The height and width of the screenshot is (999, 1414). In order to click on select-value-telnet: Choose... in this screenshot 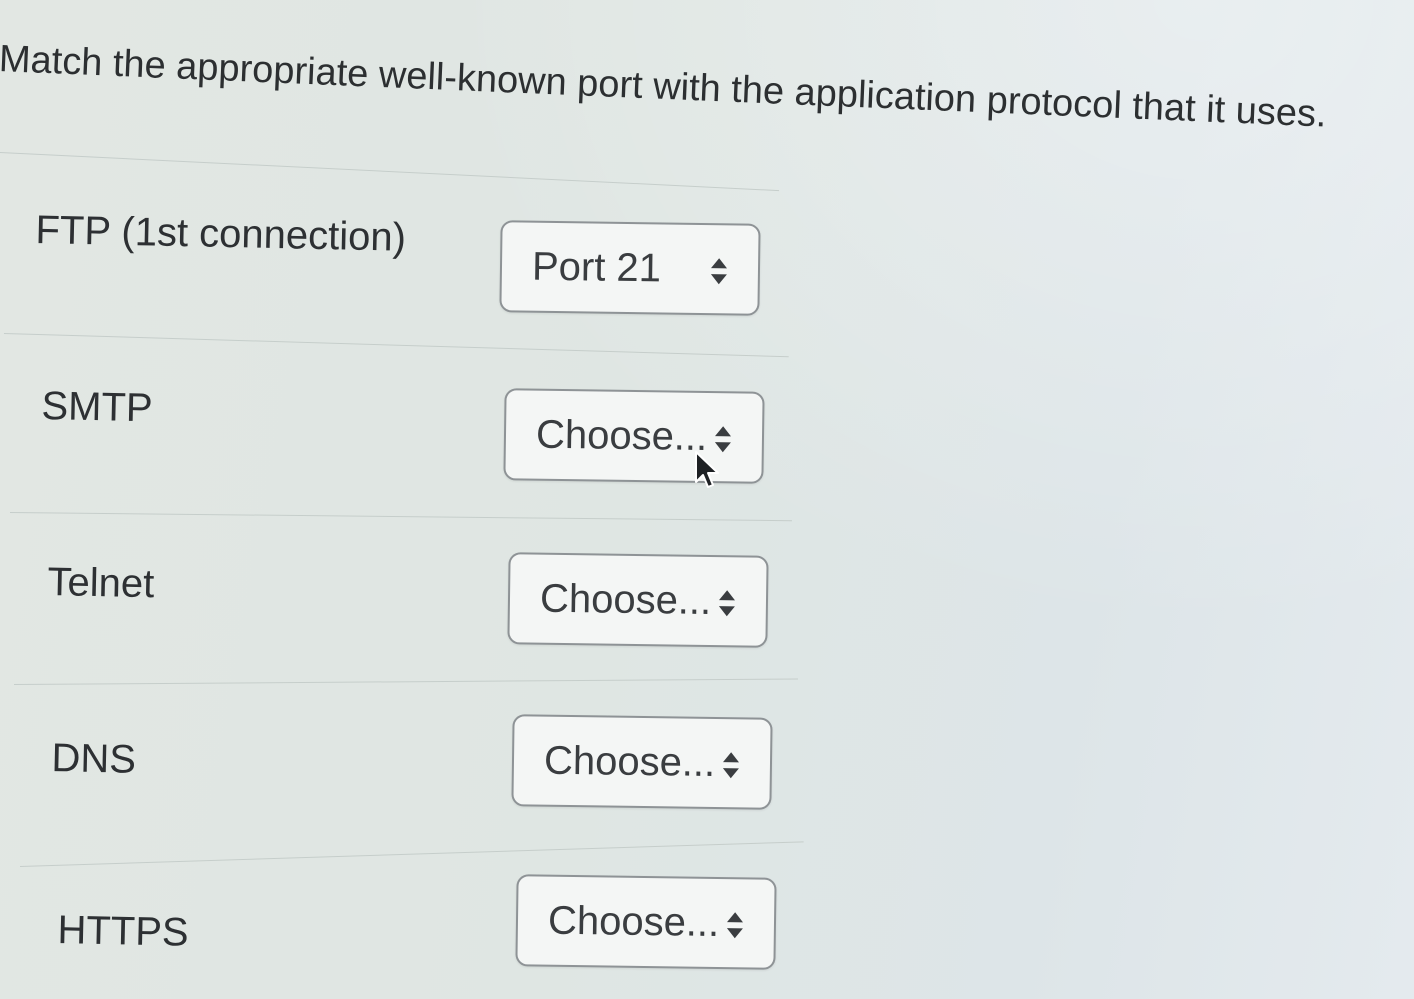, I will do `click(625, 600)`.